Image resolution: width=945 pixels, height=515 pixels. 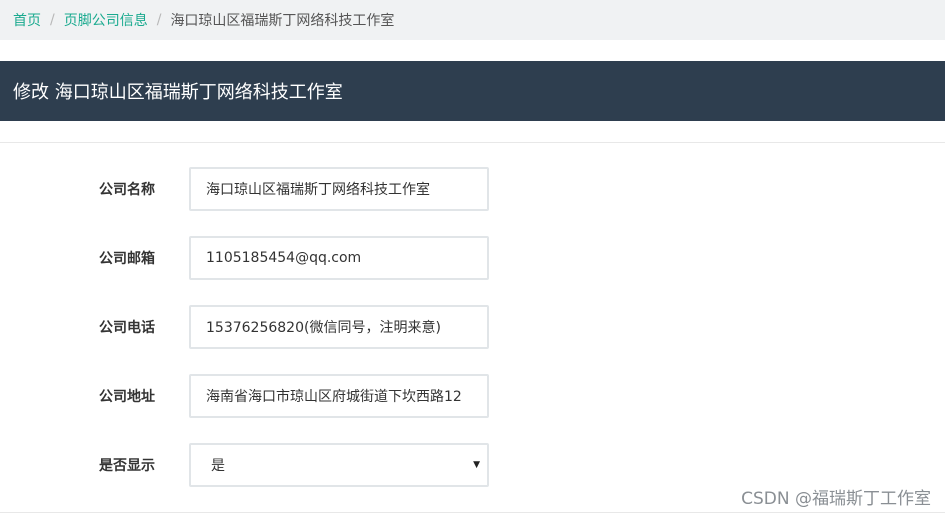 What do you see at coordinates (472, 91) in the screenshot?
I see `panel-header: 修改 海口琼山区福瑞斯丁网络科技工作室` at bounding box center [472, 91].